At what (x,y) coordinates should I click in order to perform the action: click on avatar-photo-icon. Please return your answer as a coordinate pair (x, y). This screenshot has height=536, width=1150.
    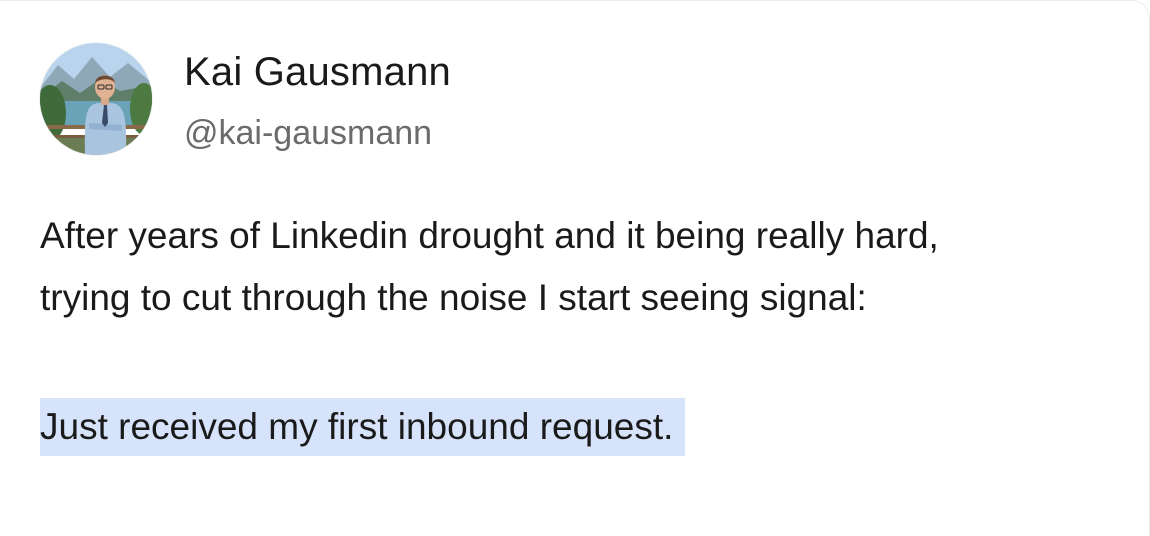
    Looking at the image, I should click on (96, 99).